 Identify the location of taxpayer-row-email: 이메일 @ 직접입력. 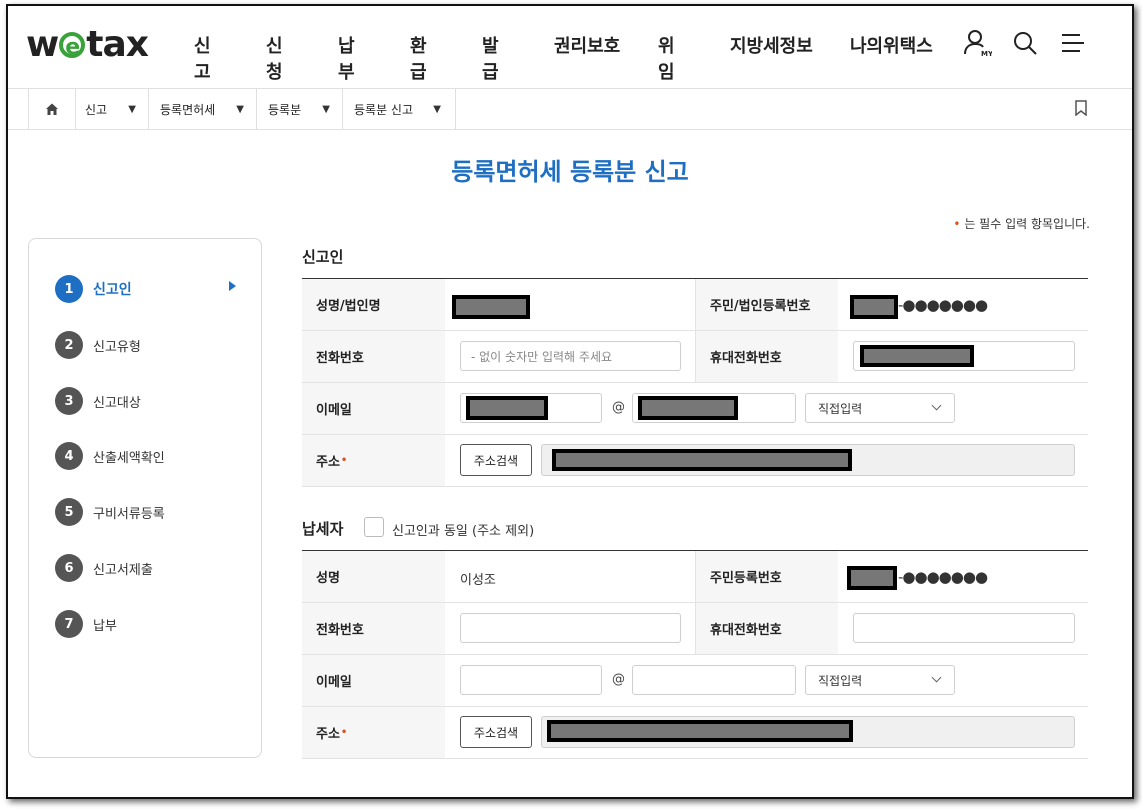
(695, 681).